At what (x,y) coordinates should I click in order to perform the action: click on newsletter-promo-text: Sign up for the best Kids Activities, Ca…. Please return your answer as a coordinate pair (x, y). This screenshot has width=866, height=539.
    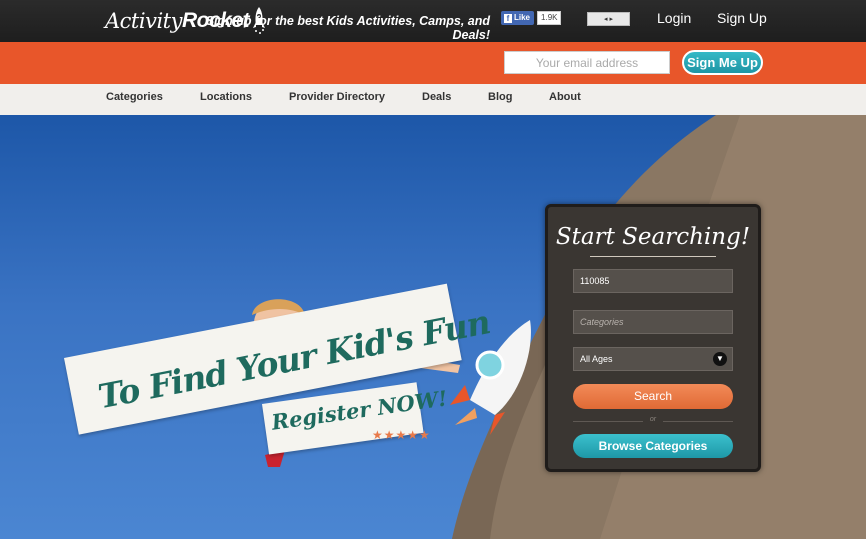
    Looking at the image, I should click on (347, 28).